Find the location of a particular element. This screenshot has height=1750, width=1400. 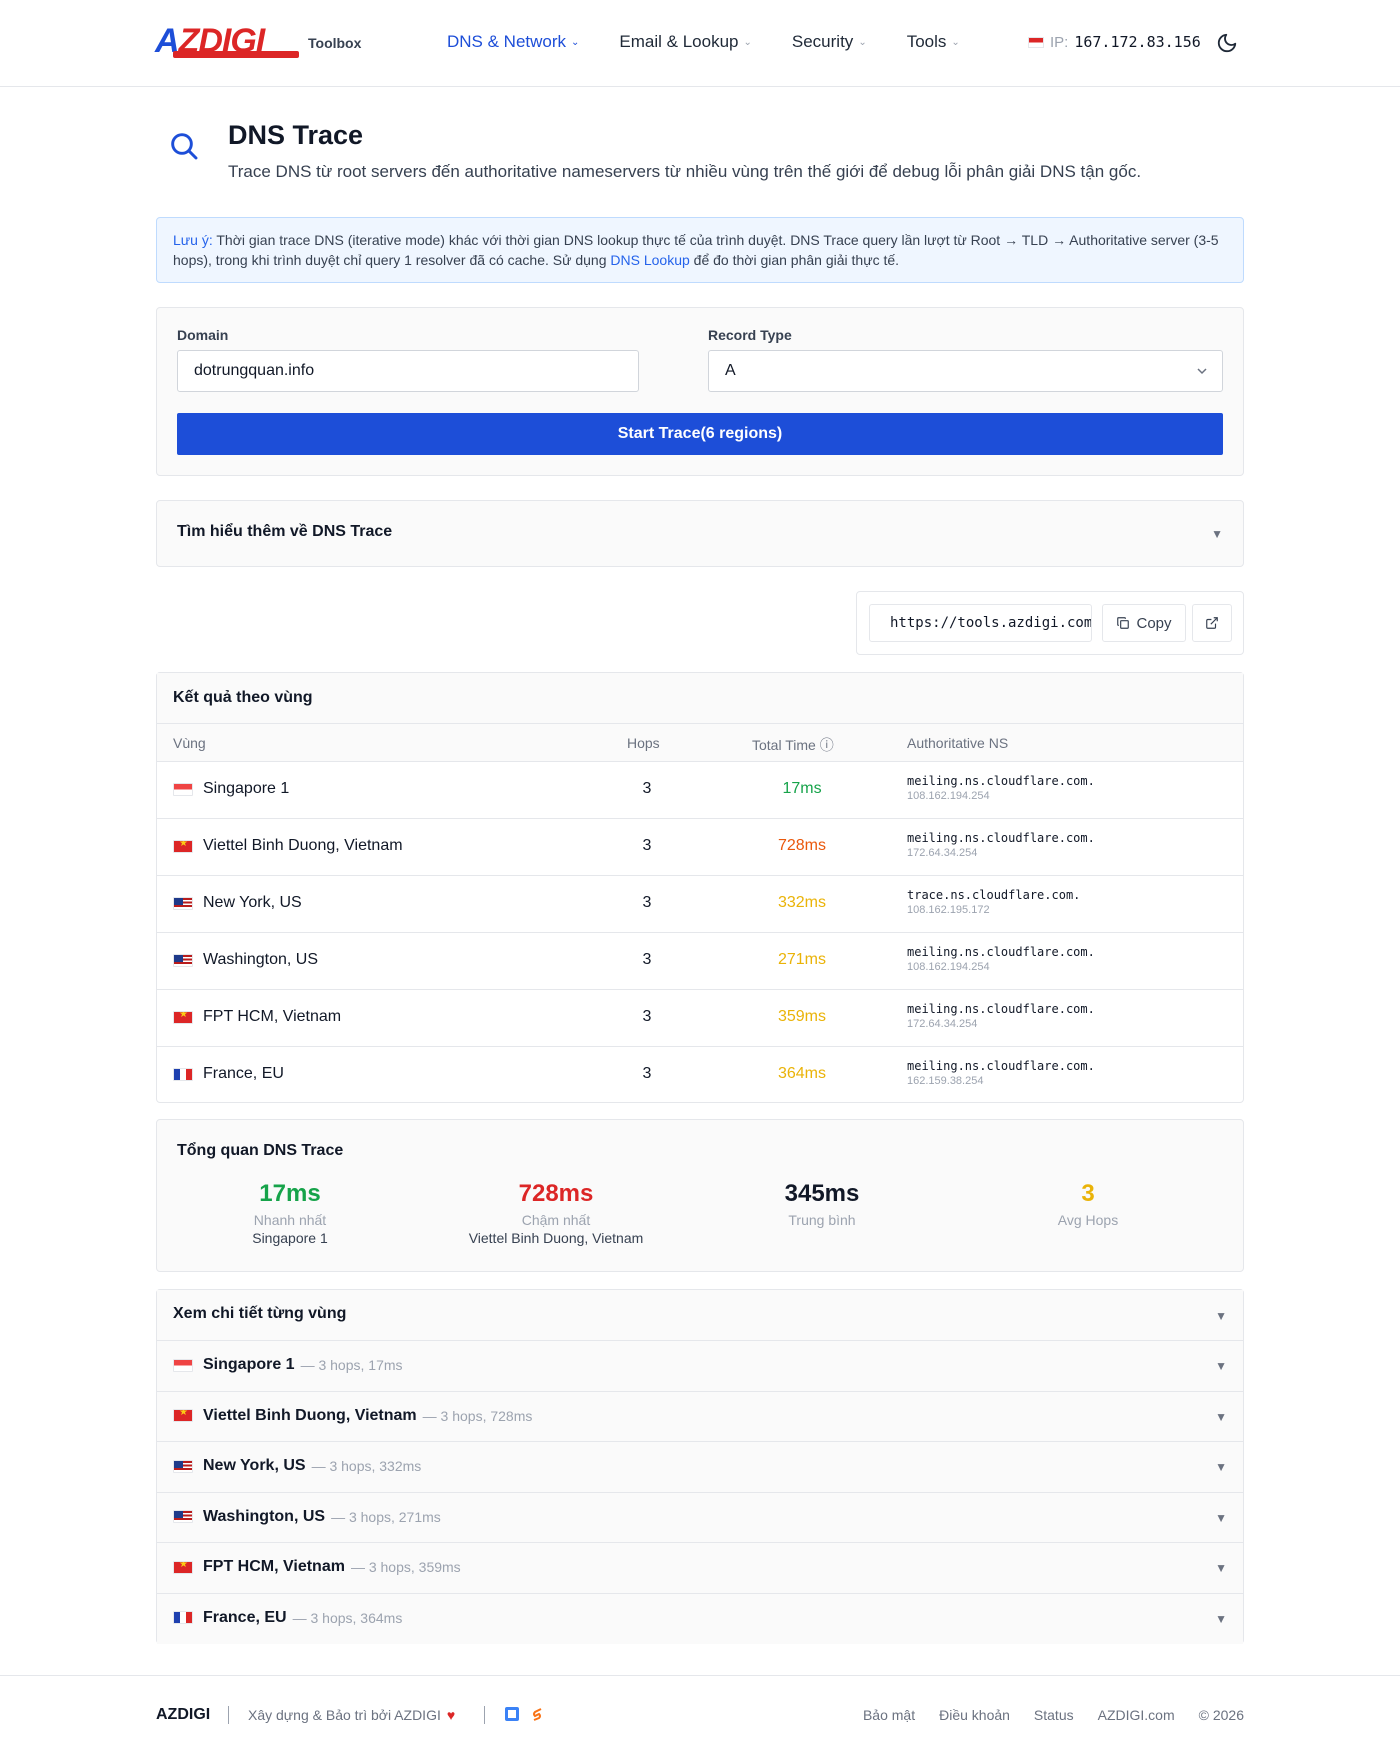

copy-button: Copy is located at coordinates (1144, 623).